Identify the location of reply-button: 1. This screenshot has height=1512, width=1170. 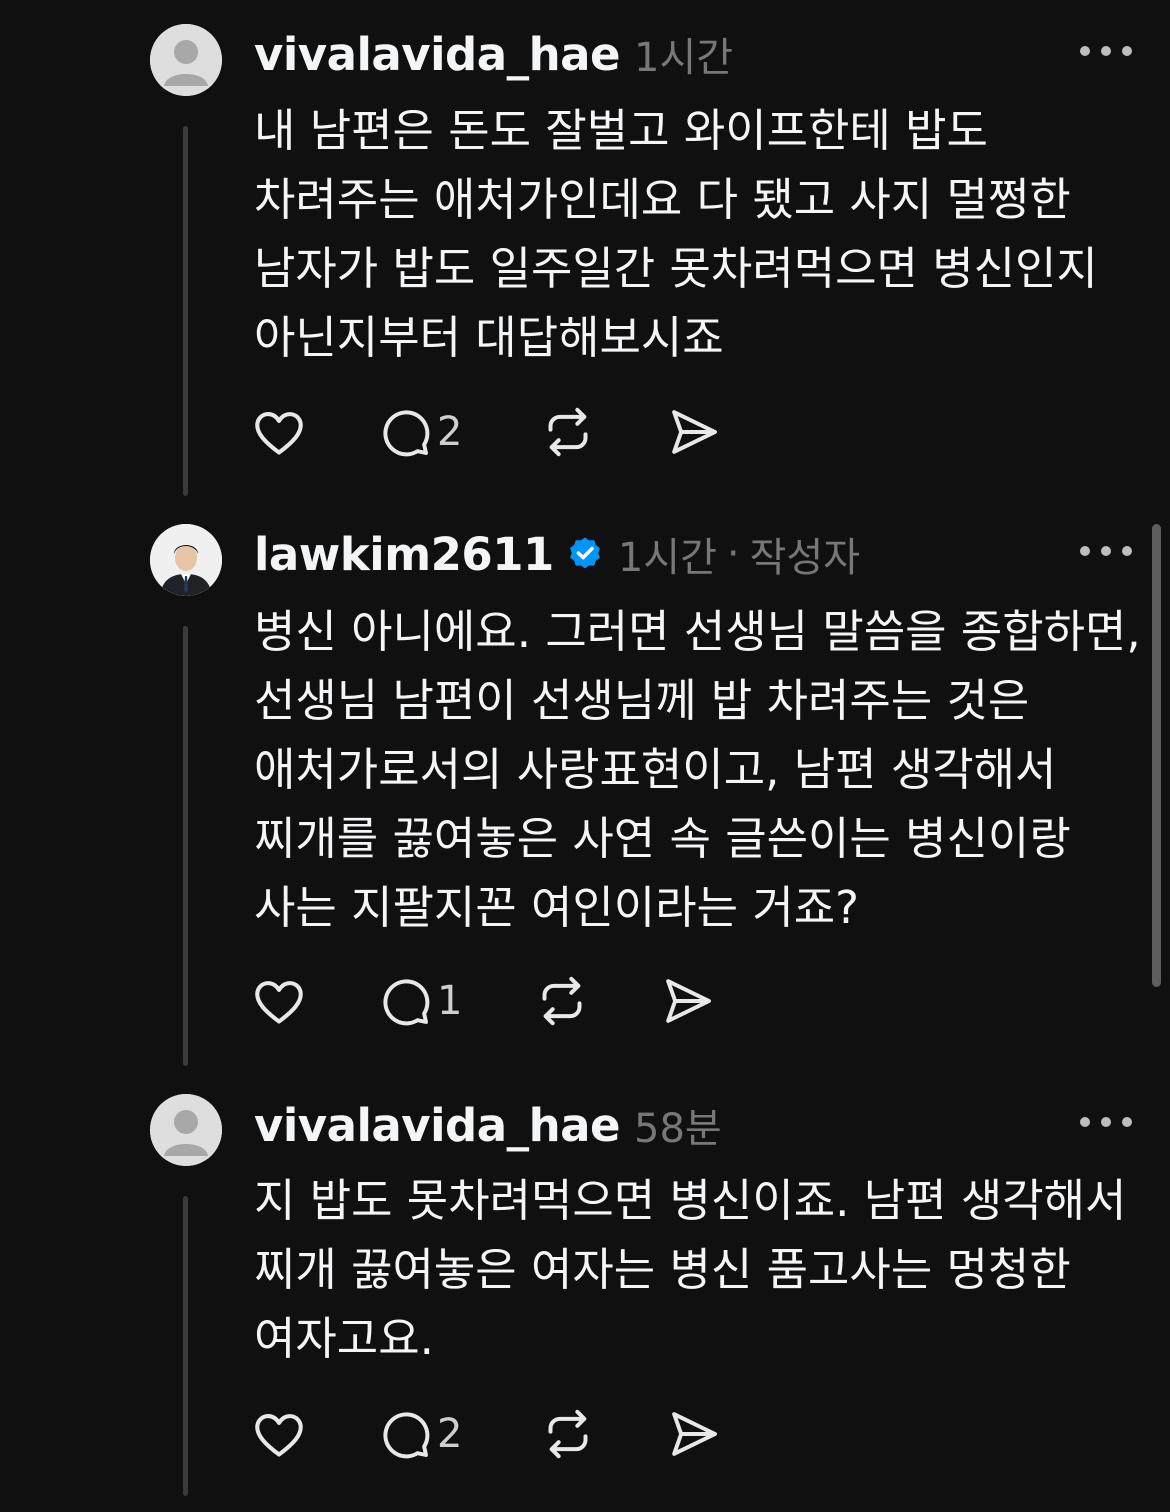
(419, 1001).